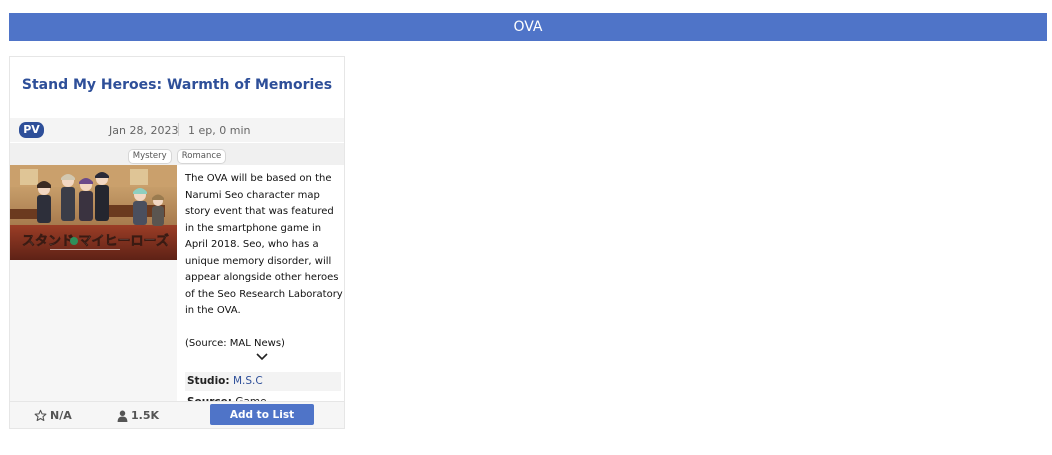  Describe the element at coordinates (95, 241) in the screenshot. I see `cover-logo-text: スタンド マイヒーローズ` at that location.